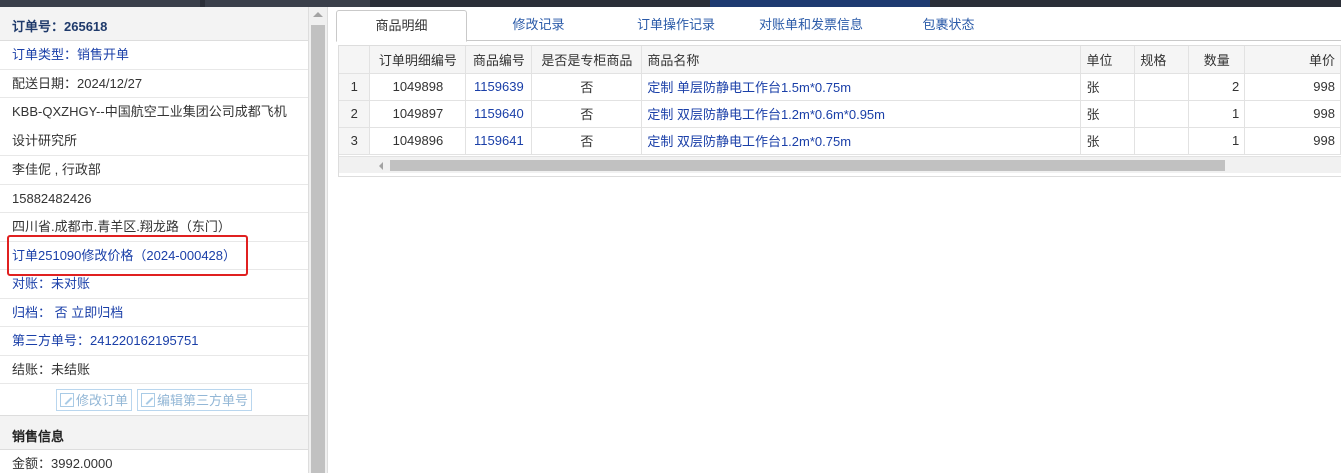 The width and height of the screenshot is (1341, 473). I want to click on row-index: 1, so click(355, 87).